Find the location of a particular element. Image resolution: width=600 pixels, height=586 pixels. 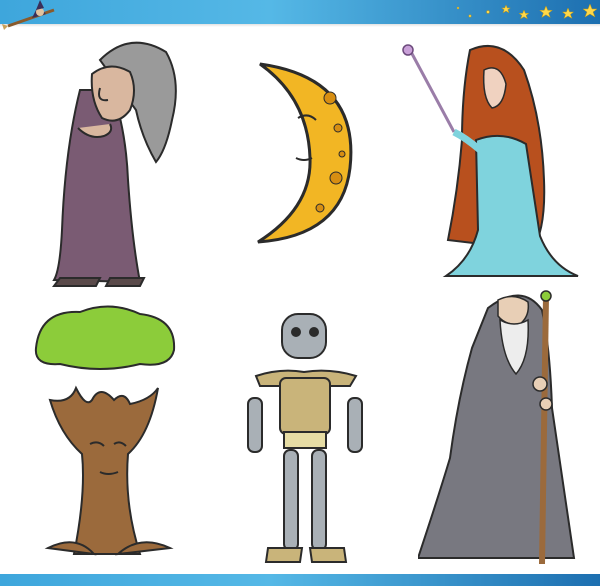

crescent-moon-face-illustration is located at coordinates (305, 153).